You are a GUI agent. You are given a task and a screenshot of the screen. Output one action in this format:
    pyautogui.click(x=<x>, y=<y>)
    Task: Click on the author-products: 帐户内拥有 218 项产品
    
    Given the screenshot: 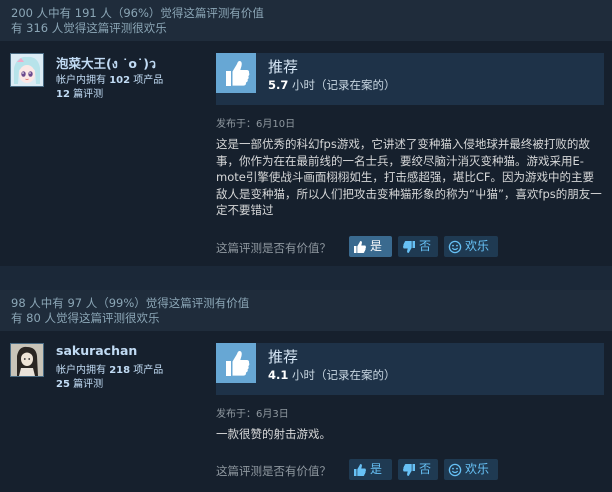 What is the action you would take?
    pyautogui.click(x=109, y=368)
    